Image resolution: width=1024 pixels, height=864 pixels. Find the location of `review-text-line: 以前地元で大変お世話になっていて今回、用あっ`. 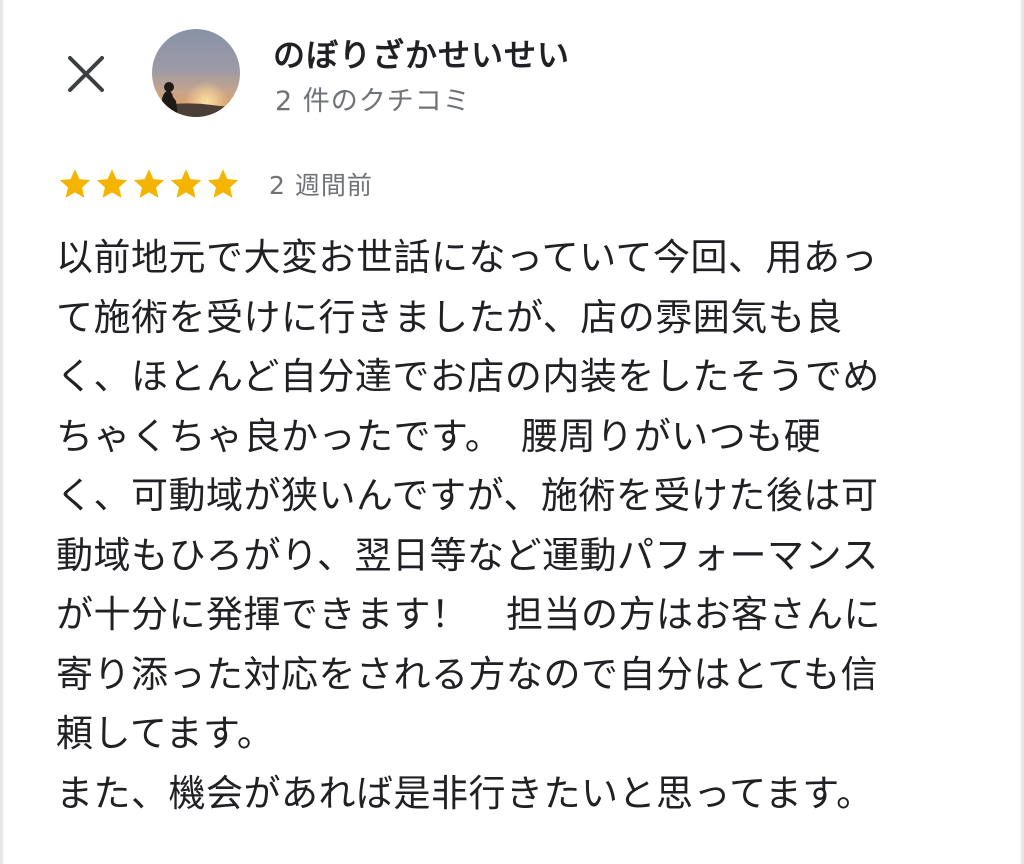

review-text-line: 以前地元で大変お世話になっていて今回、用あっ is located at coordinates (467, 257).